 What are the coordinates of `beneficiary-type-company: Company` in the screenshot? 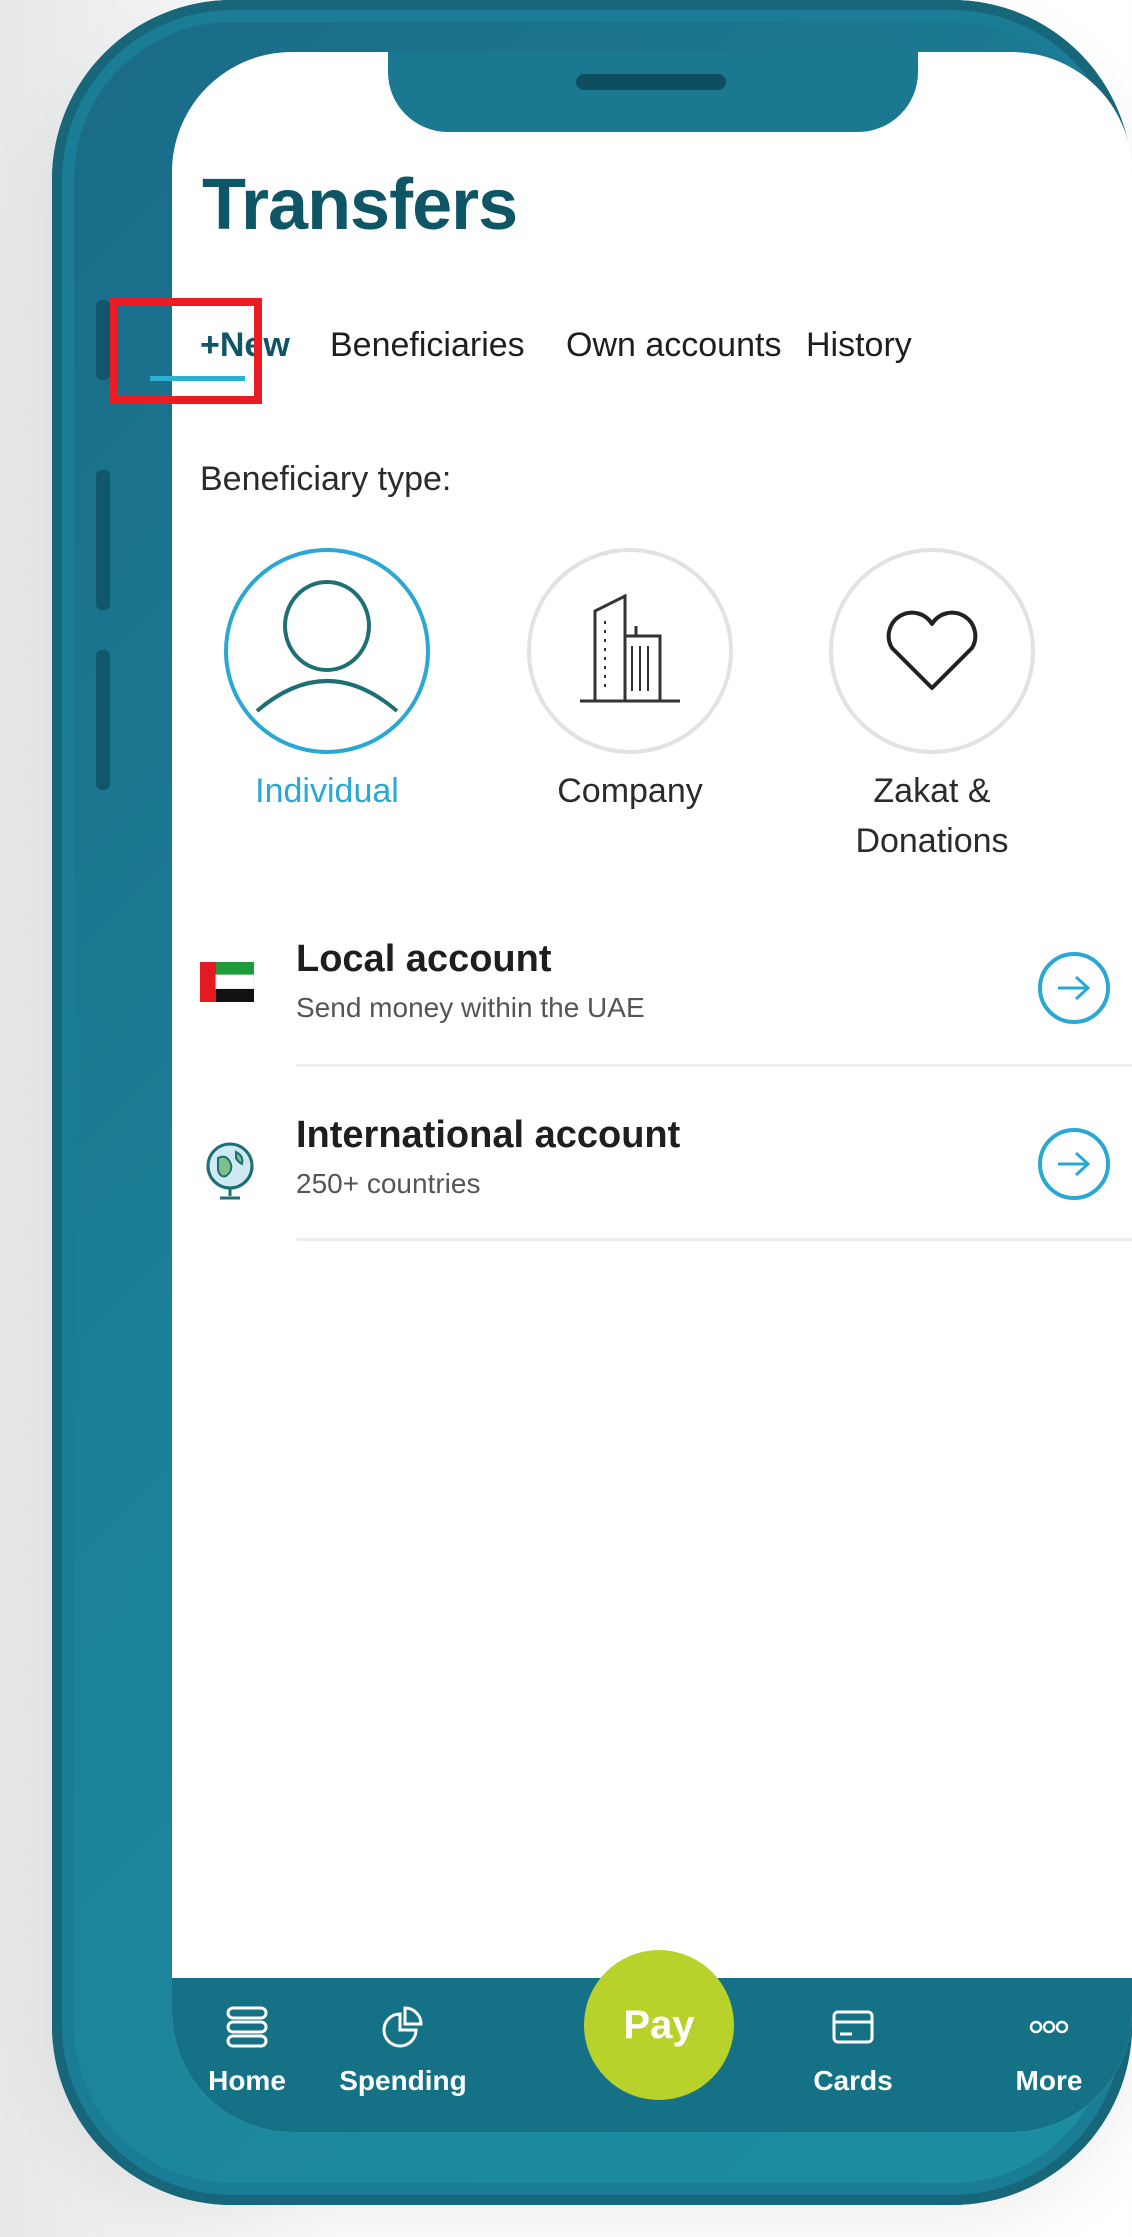 It's located at (630, 682).